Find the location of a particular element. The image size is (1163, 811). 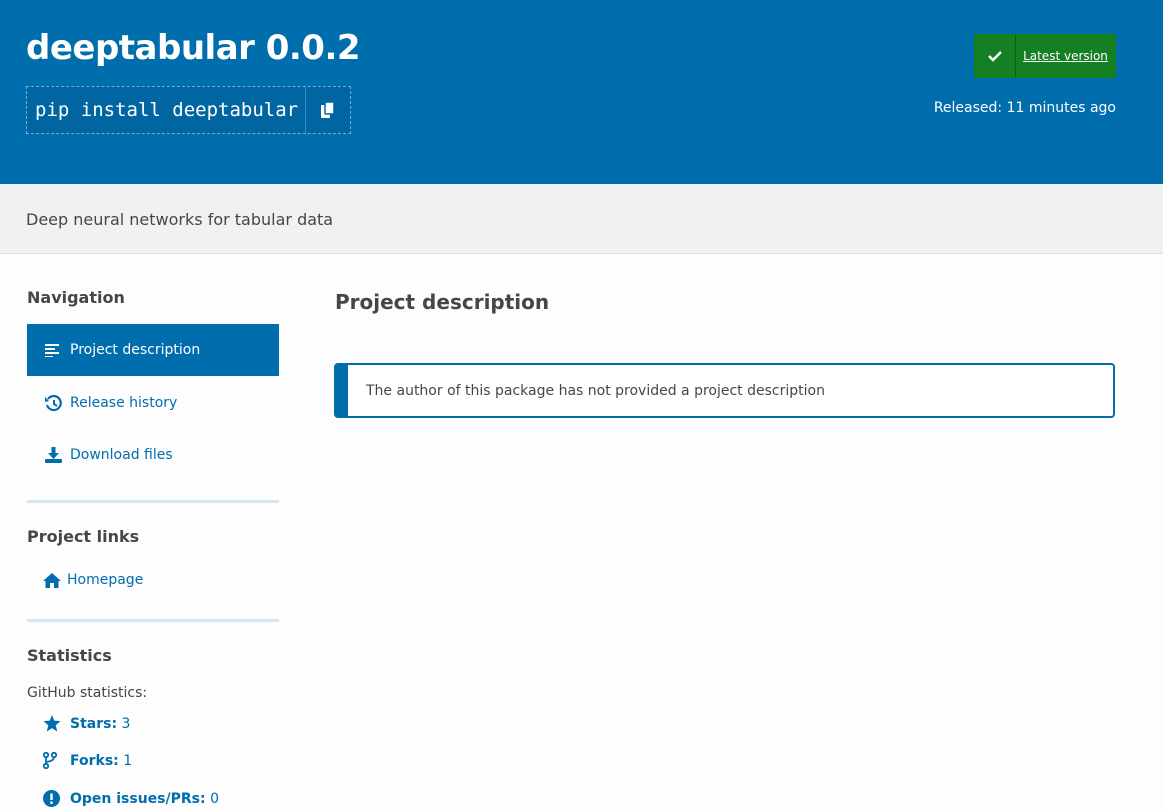

stars-value: 3 is located at coordinates (126, 723).